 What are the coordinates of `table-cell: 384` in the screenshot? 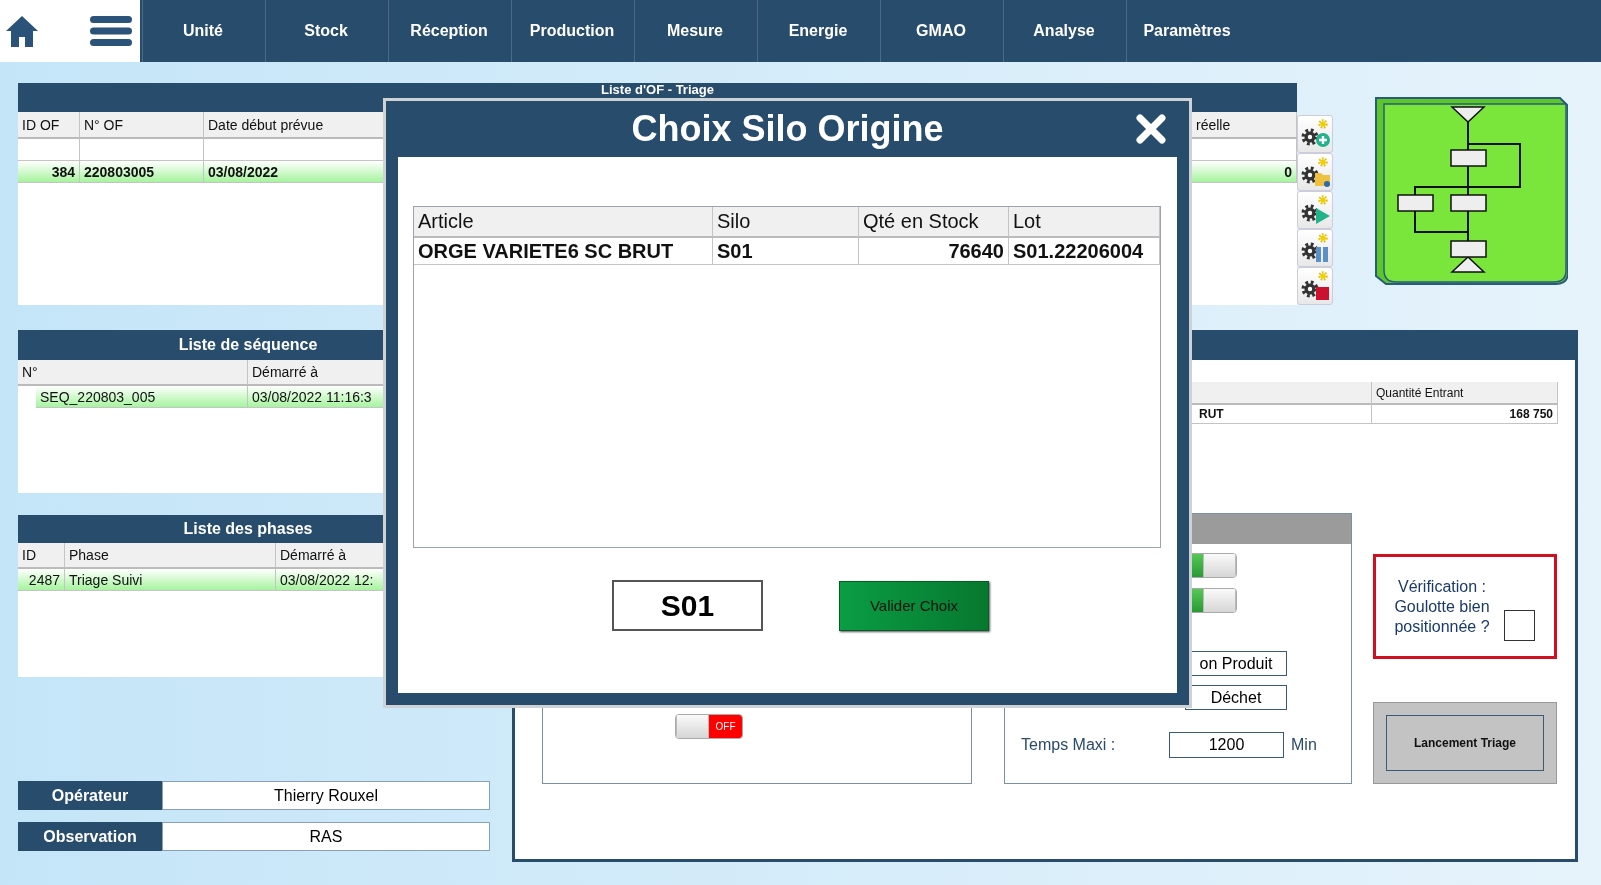 It's located at (49, 172).